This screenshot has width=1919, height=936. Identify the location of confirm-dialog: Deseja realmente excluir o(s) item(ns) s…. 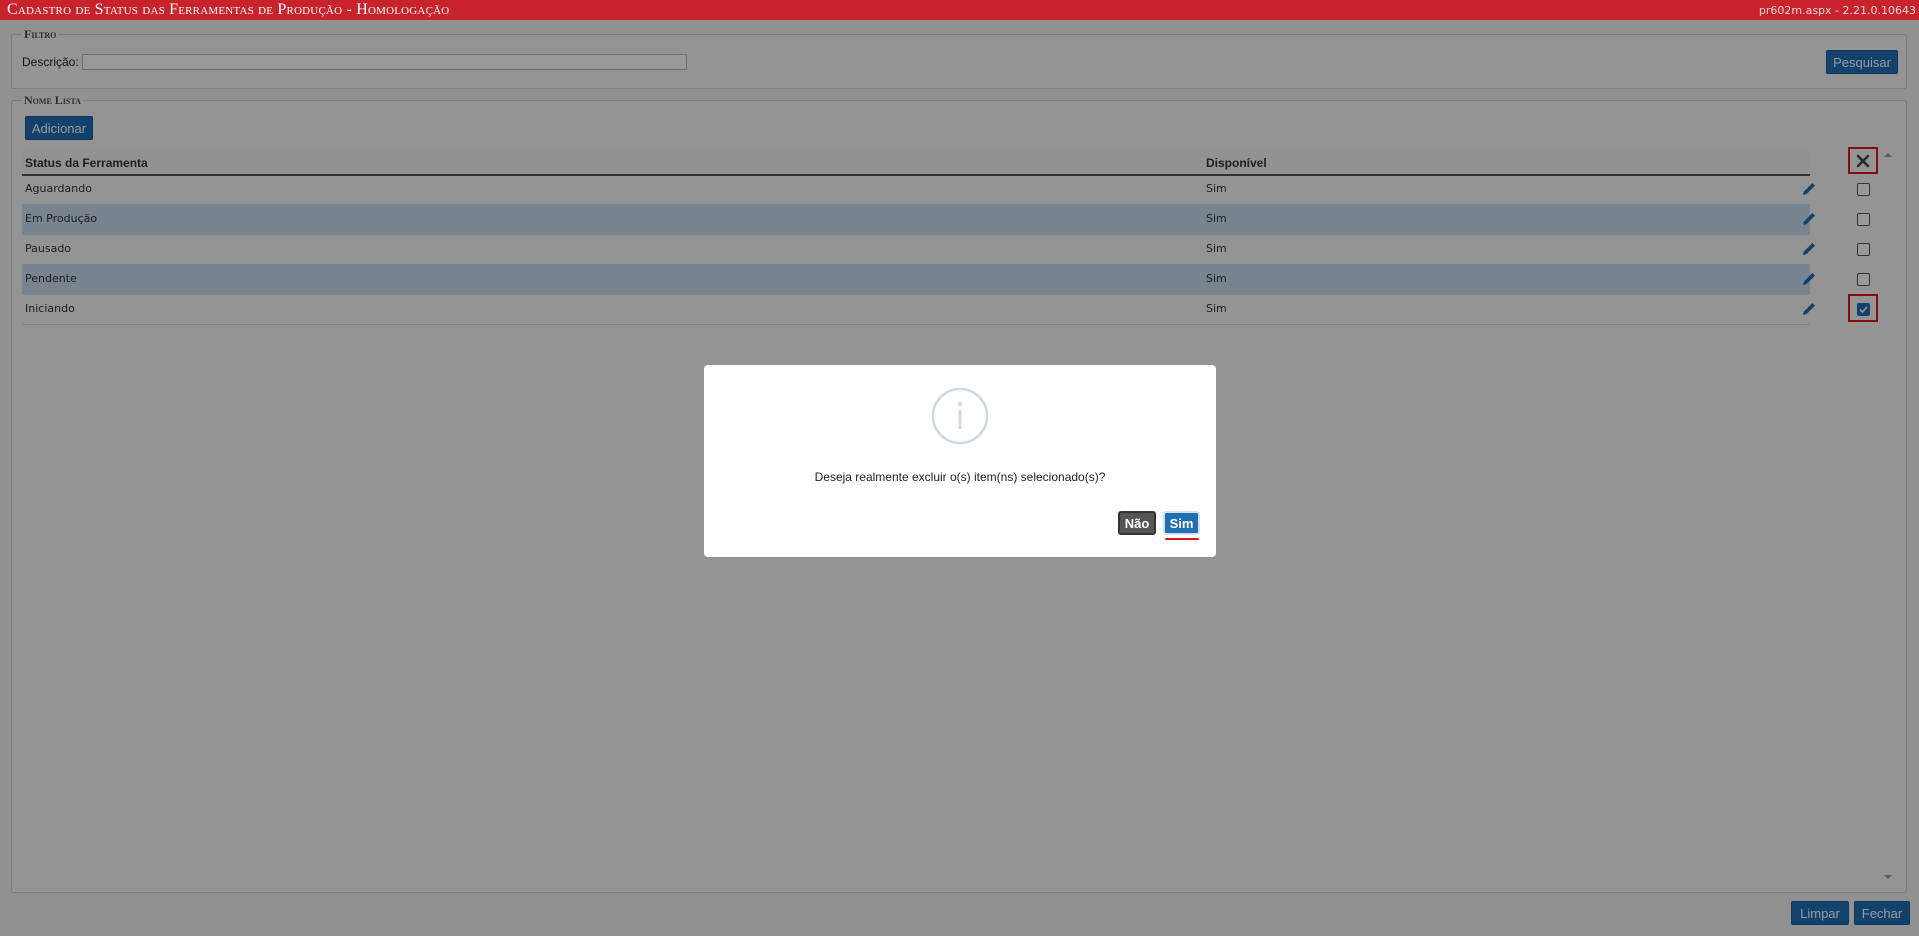
(960, 461).